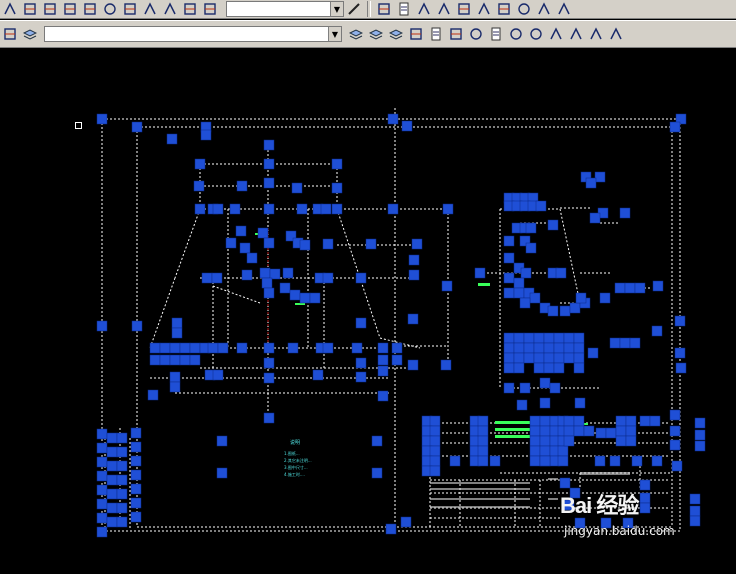  What do you see at coordinates (444, 9) in the screenshot?
I see `trim-icon` at bounding box center [444, 9].